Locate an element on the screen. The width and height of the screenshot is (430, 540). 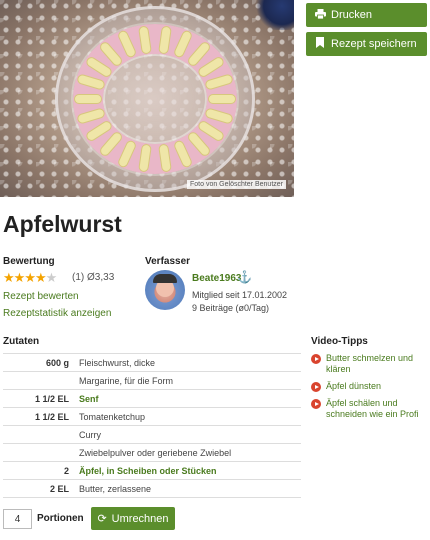
anchor-icon: ⚓ is located at coordinates (244, 277).